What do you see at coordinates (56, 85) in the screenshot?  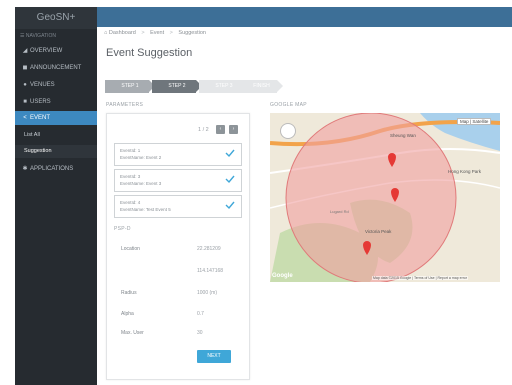 I see `sidebar-item-venues: ● VENUES` at bounding box center [56, 85].